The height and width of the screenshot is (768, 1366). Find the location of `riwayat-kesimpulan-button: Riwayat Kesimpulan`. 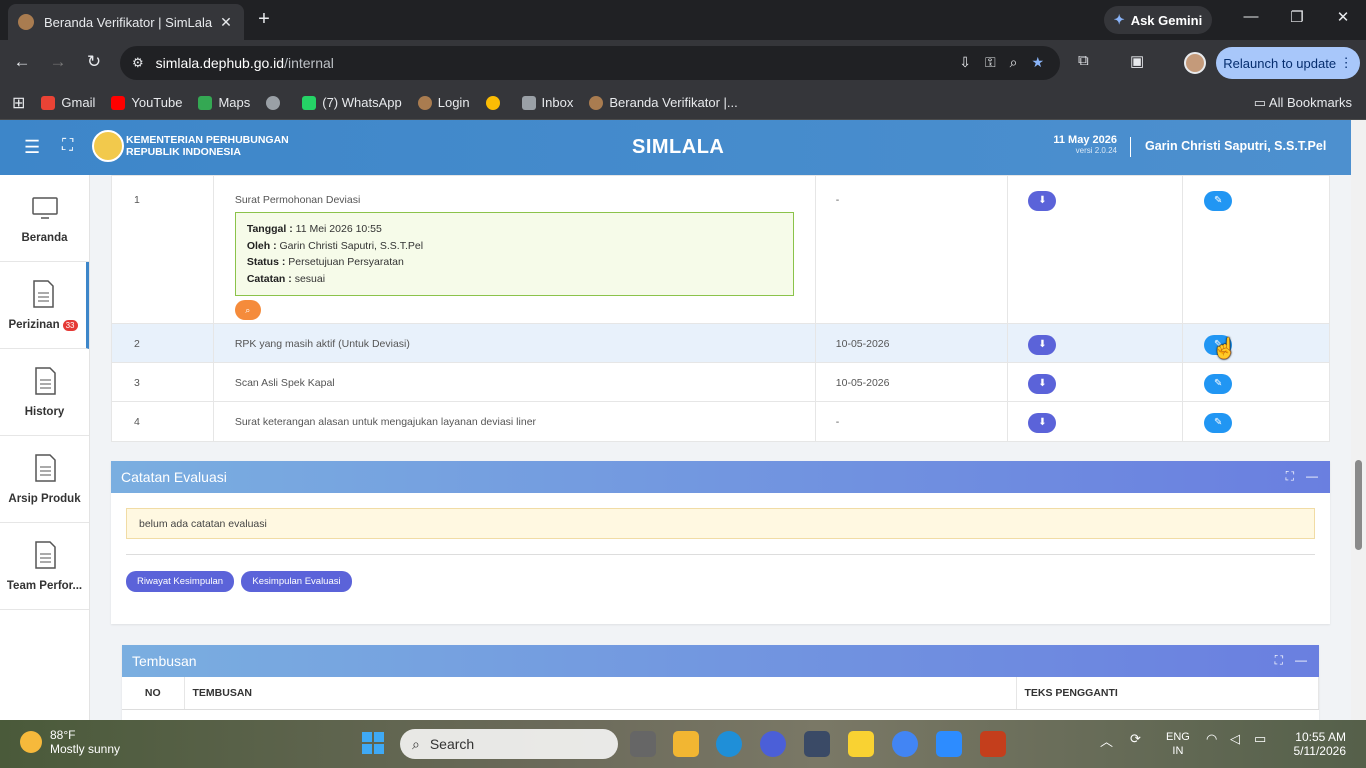

riwayat-kesimpulan-button: Riwayat Kesimpulan is located at coordinates (180, 581).